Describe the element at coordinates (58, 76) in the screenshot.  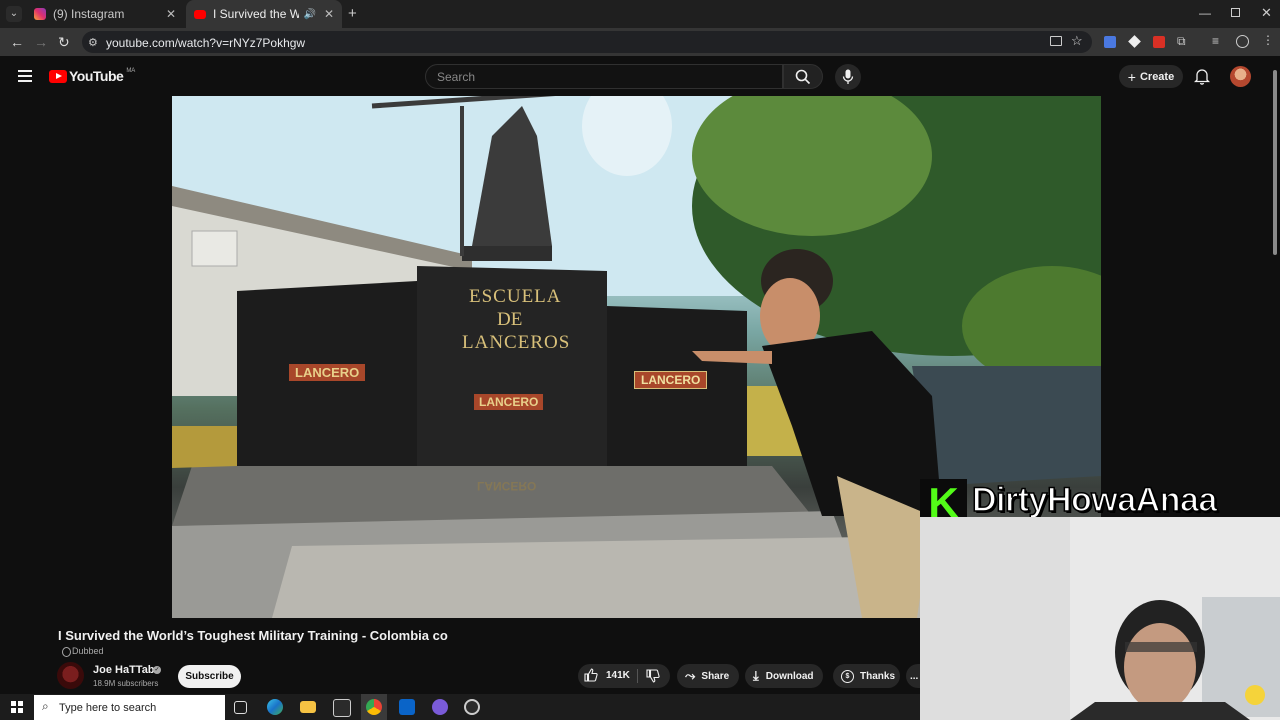
I see `youtube-play-icon` at that location.